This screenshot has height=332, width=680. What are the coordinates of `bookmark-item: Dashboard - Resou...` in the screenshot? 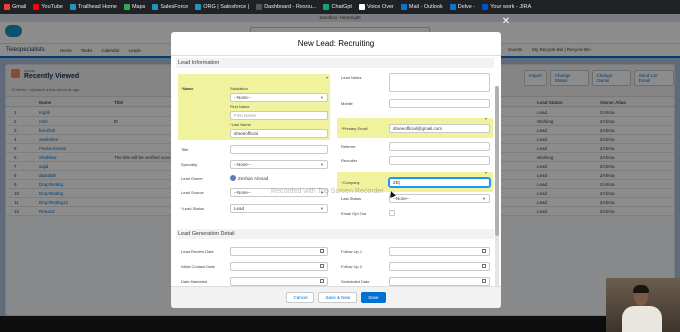 It's located at (286, 7).